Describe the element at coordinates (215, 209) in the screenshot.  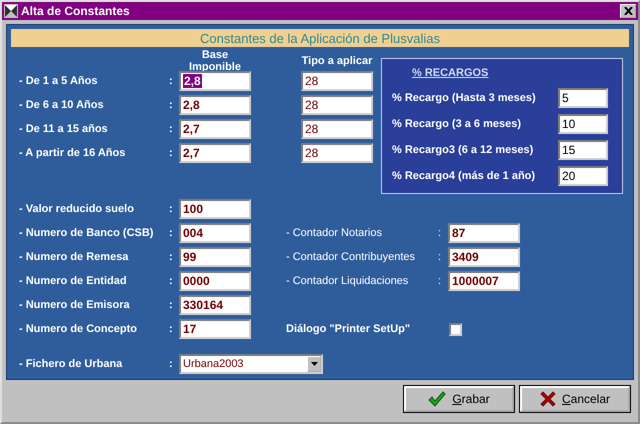
I see `value-input: 100` at that location.